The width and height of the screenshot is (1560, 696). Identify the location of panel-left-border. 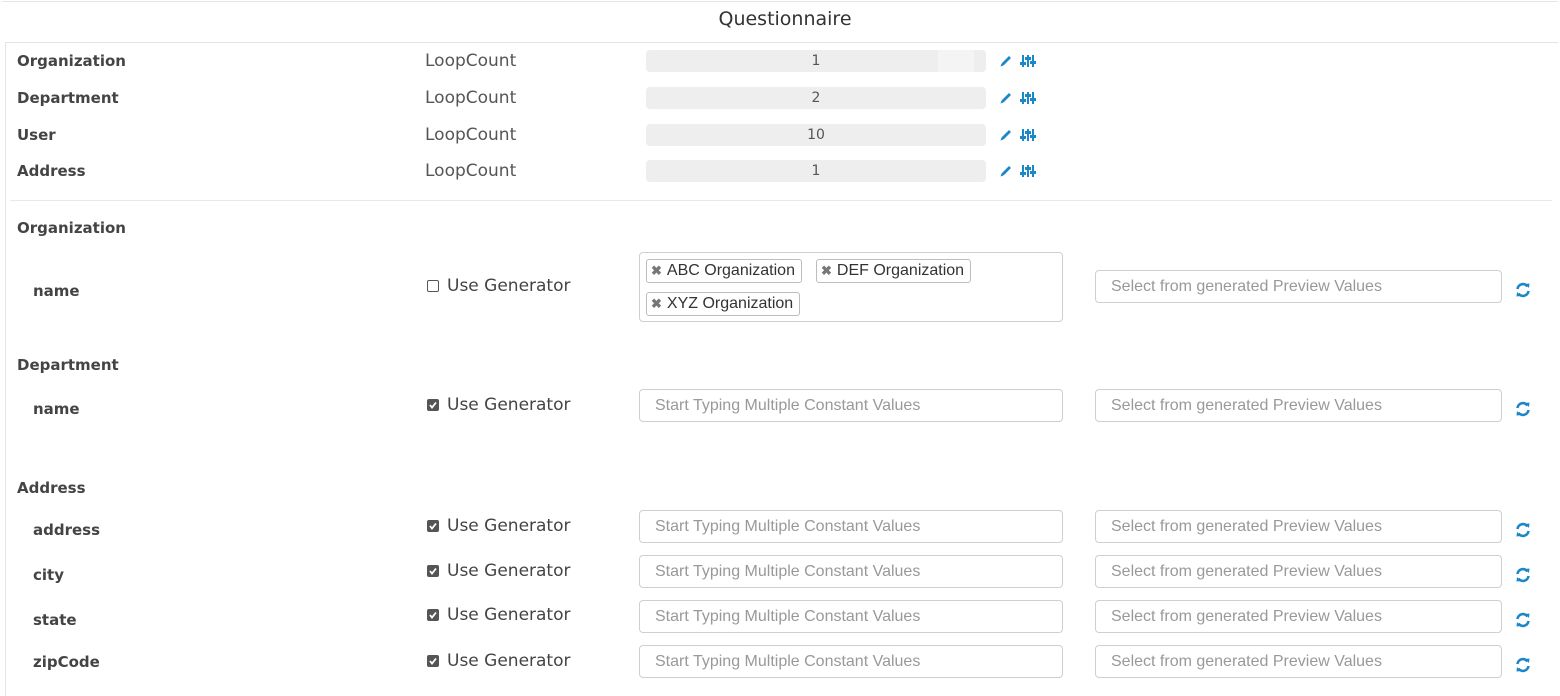
(5, 369).